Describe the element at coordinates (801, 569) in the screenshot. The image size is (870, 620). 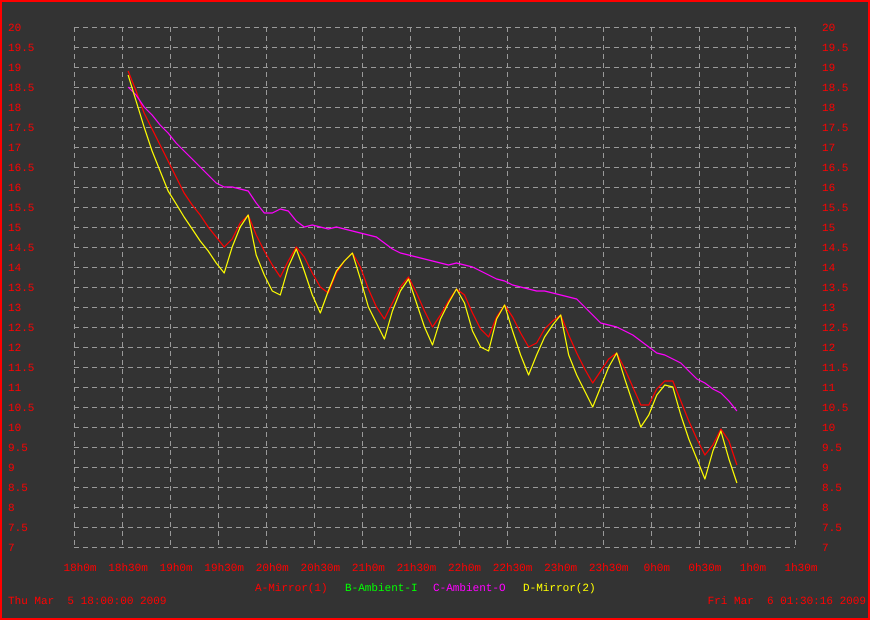
I see `axis-label: 1h30m` at that location.